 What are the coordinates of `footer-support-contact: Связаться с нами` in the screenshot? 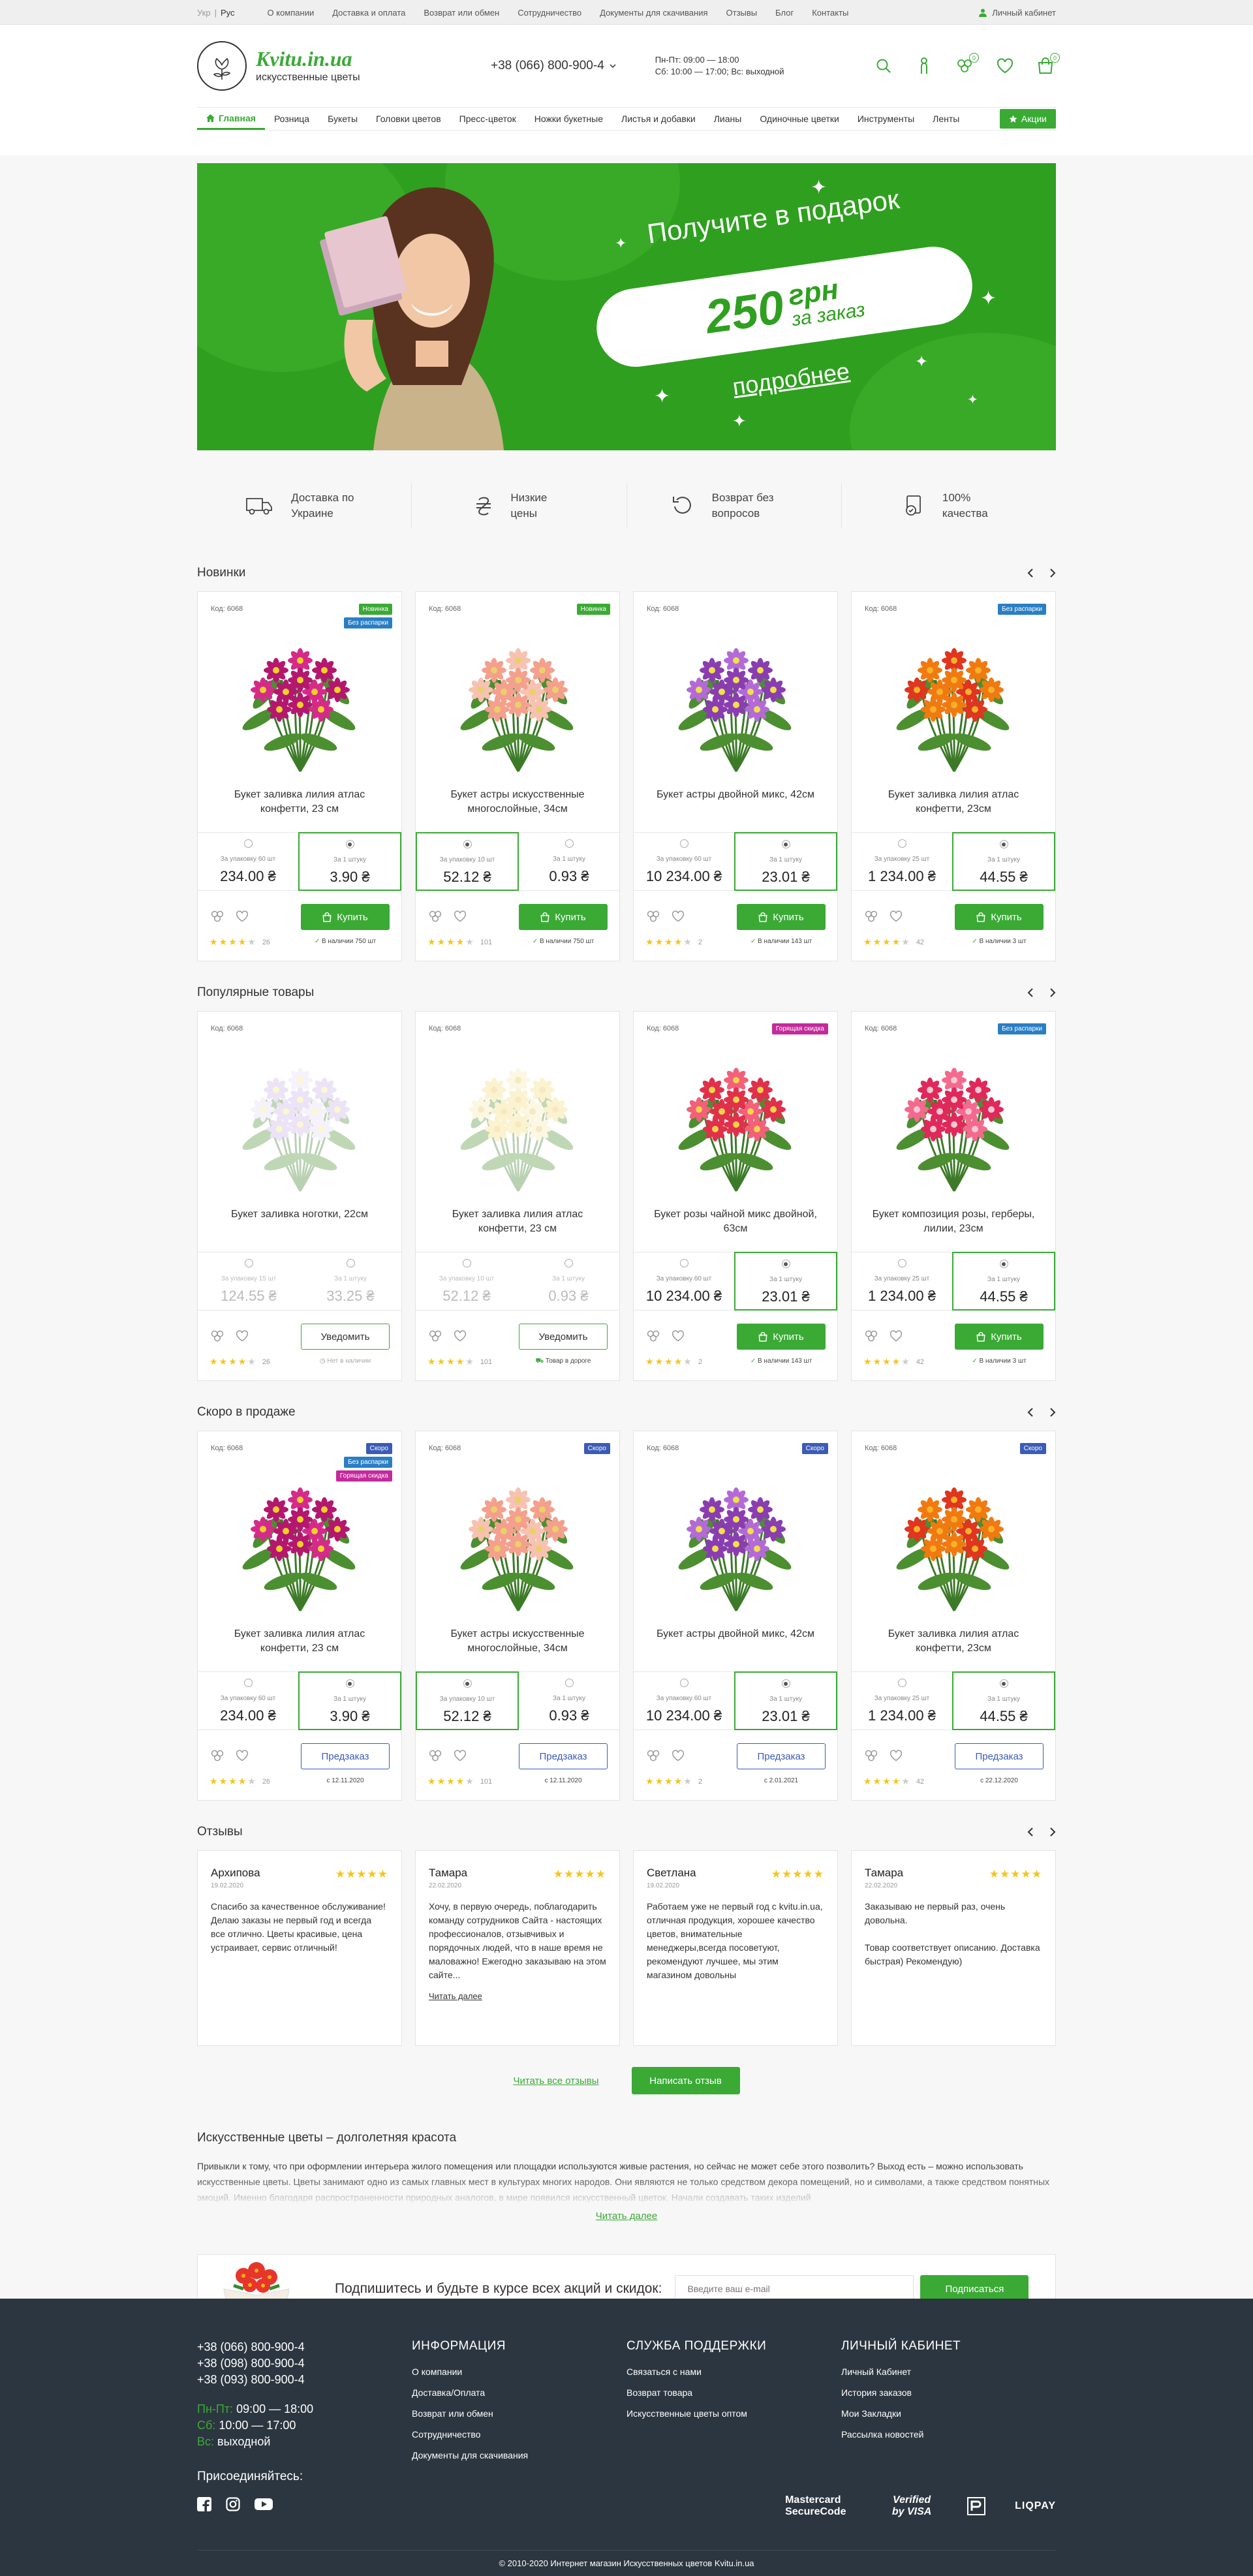 It's located at (733, 2372).